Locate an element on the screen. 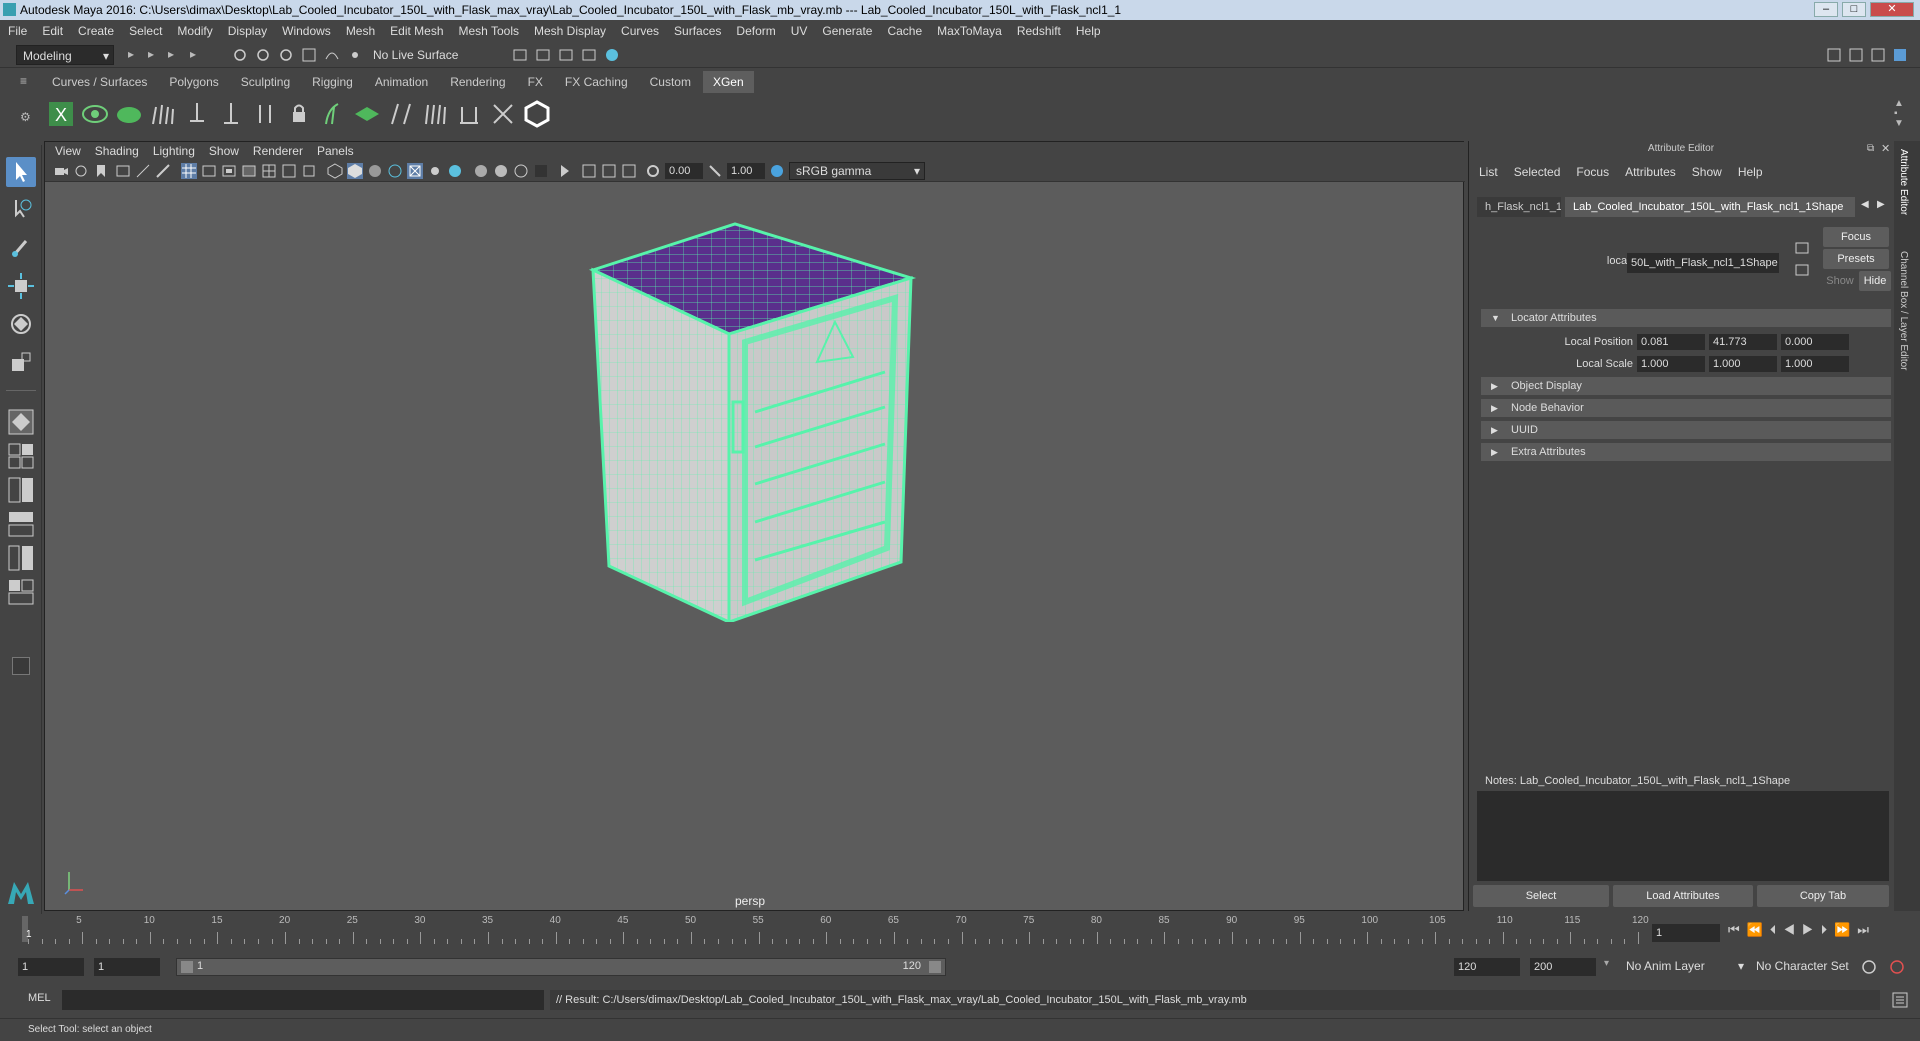 The height and width of the screenshot is (1041, 1920). chevron-down-icon: ▾ is located at coordinates (1606, 963).